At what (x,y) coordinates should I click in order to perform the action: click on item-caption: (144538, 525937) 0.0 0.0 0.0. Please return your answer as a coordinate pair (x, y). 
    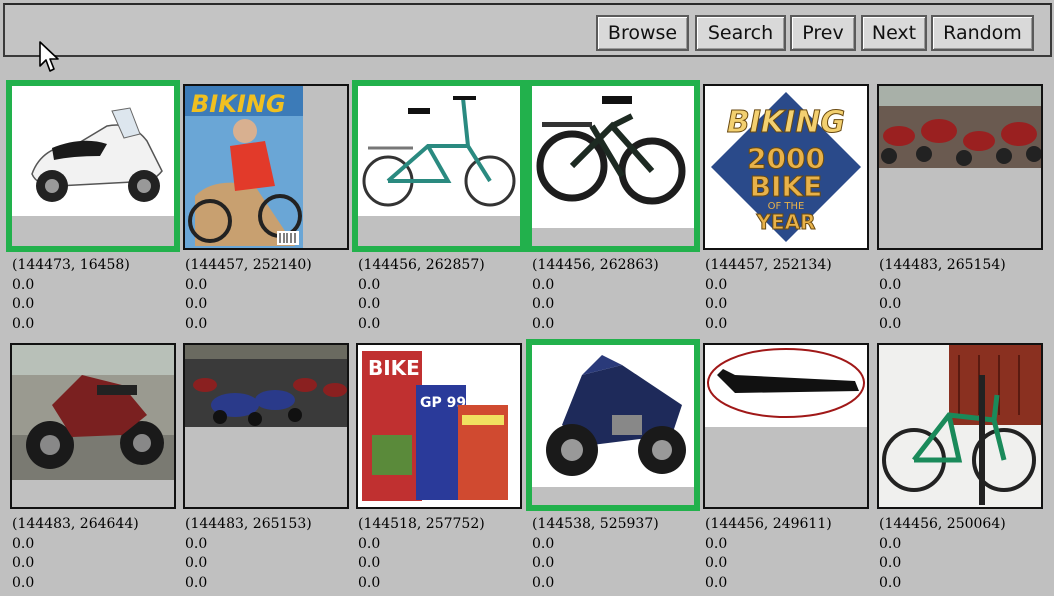
    Looking at the image, I should click on (595, 554).